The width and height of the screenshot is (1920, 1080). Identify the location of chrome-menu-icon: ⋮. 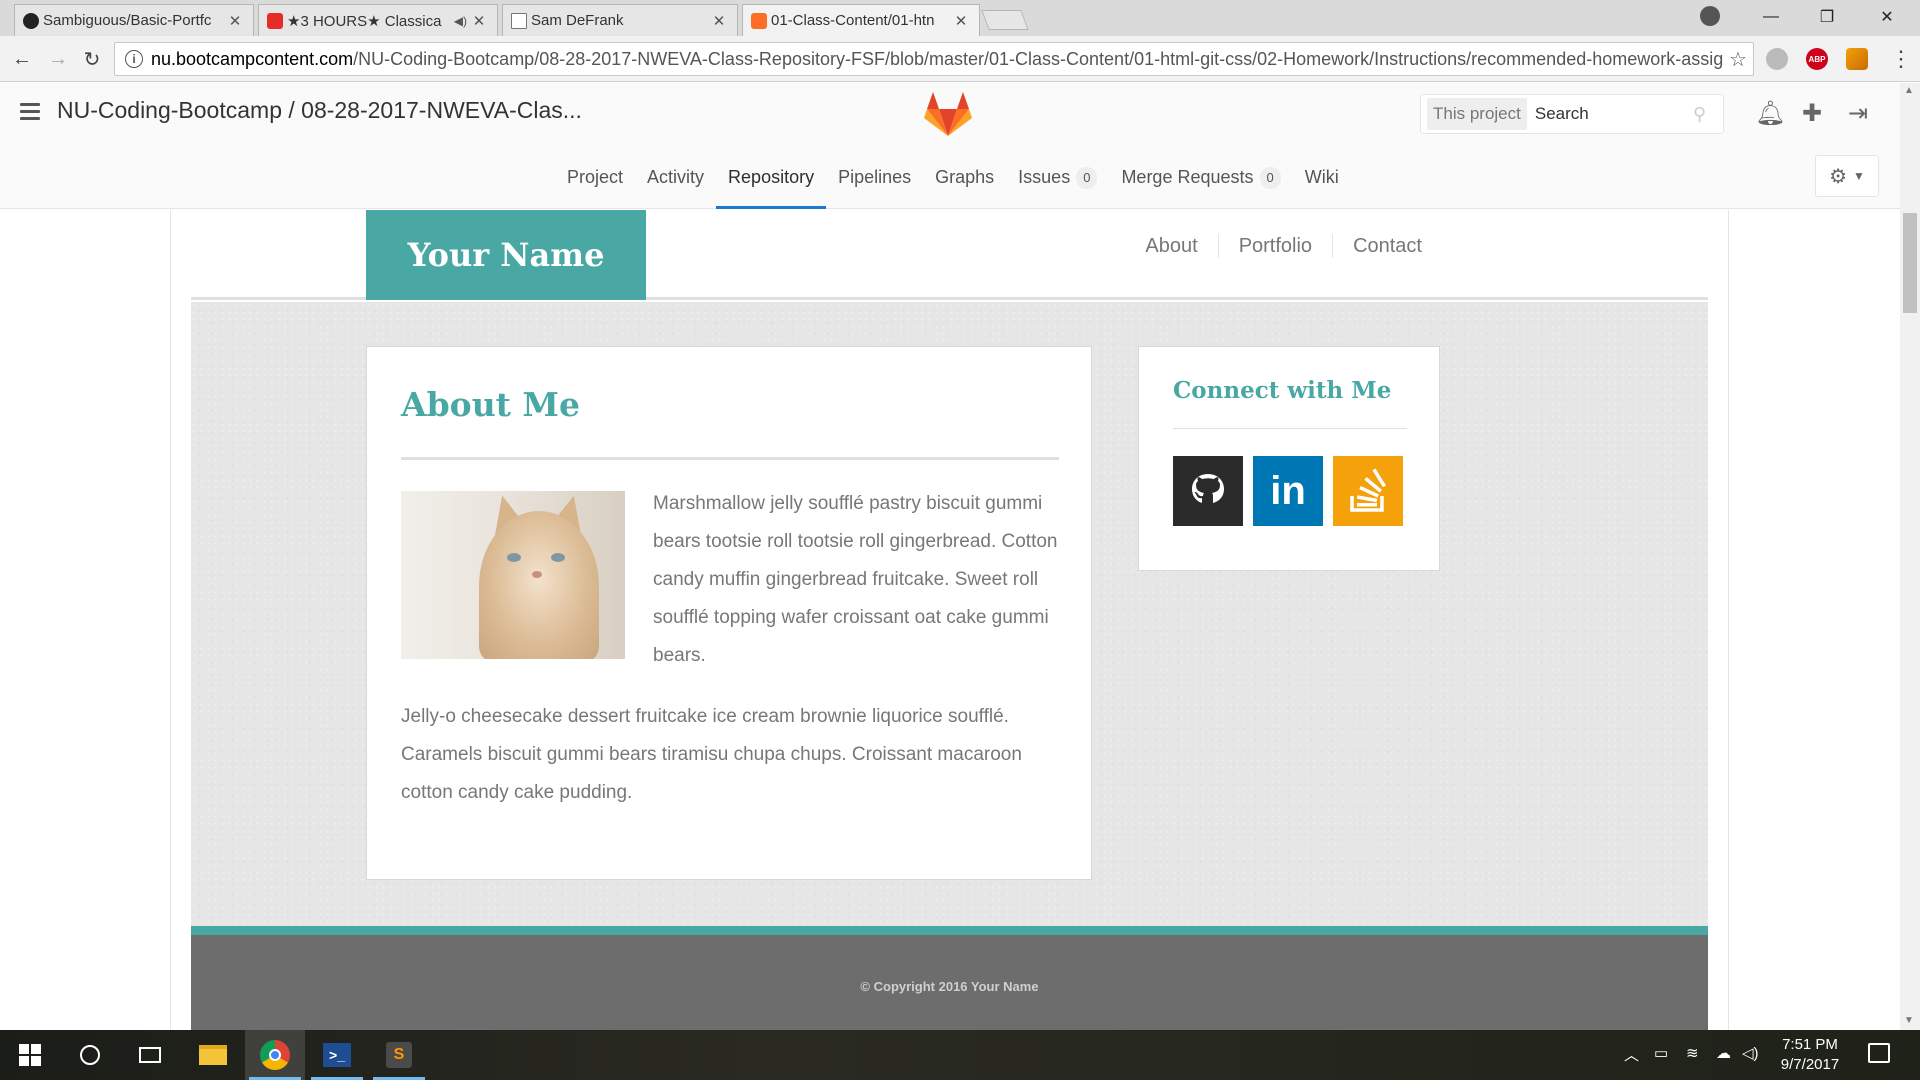
(1901, 59).